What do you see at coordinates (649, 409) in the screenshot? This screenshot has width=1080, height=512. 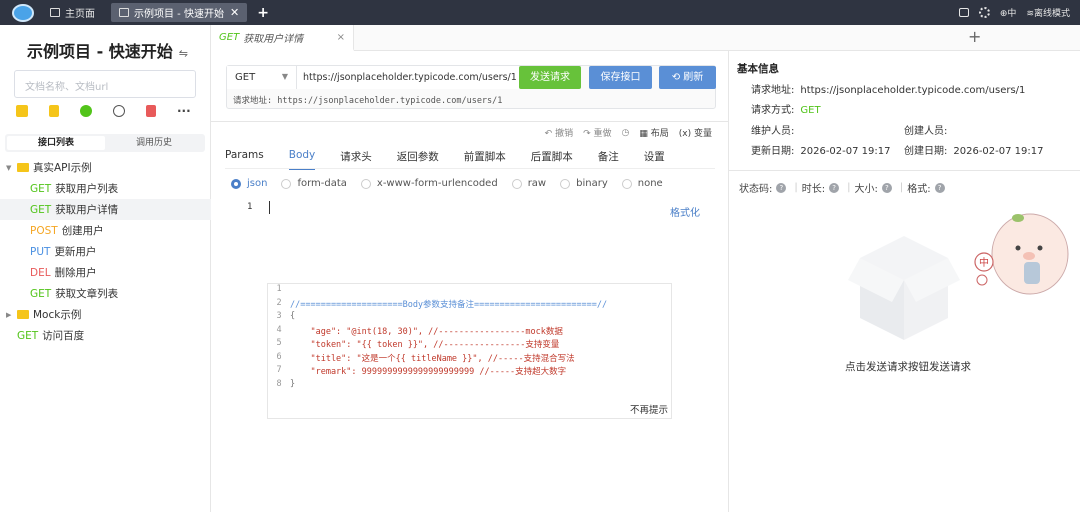 I see `dismiss-hint-button: 不再提示` at bounding box center [649, 409].